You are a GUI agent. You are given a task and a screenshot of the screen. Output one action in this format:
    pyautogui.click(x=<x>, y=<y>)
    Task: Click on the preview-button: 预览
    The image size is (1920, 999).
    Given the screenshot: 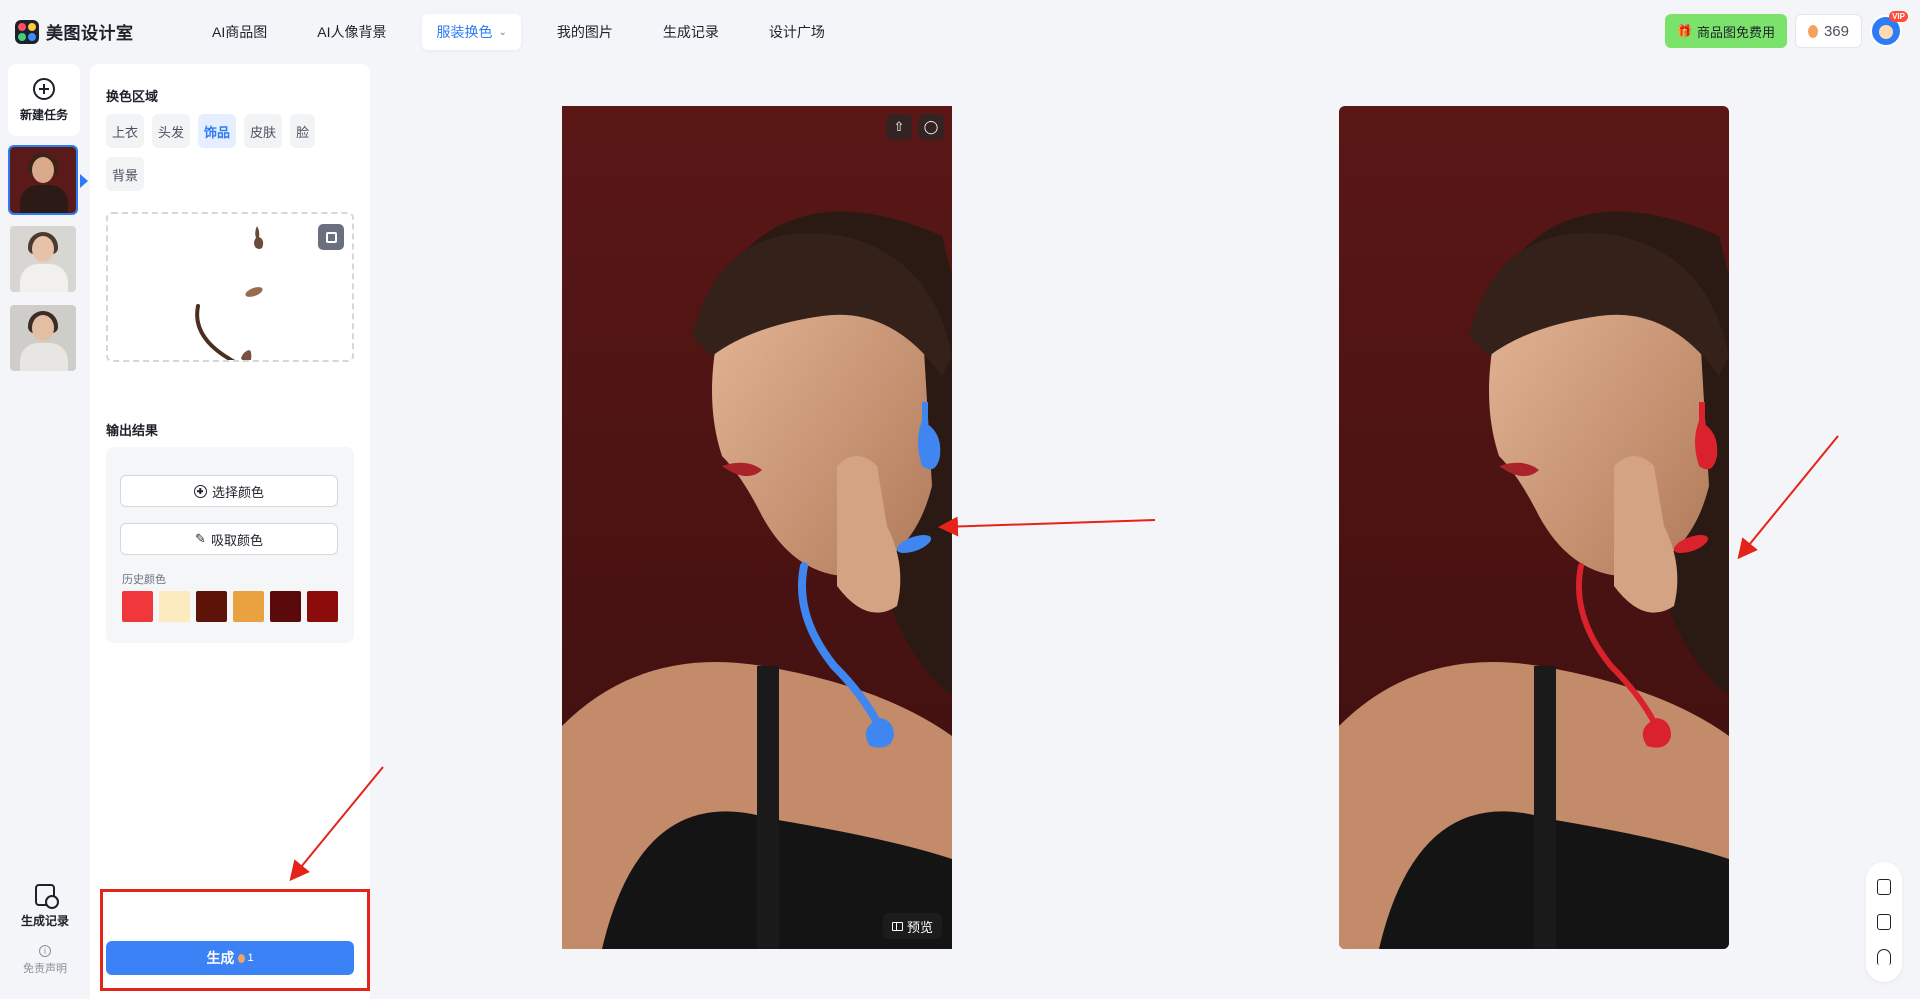 What is the action you would take?
    pyautogui.click(x=912, y=926)
    